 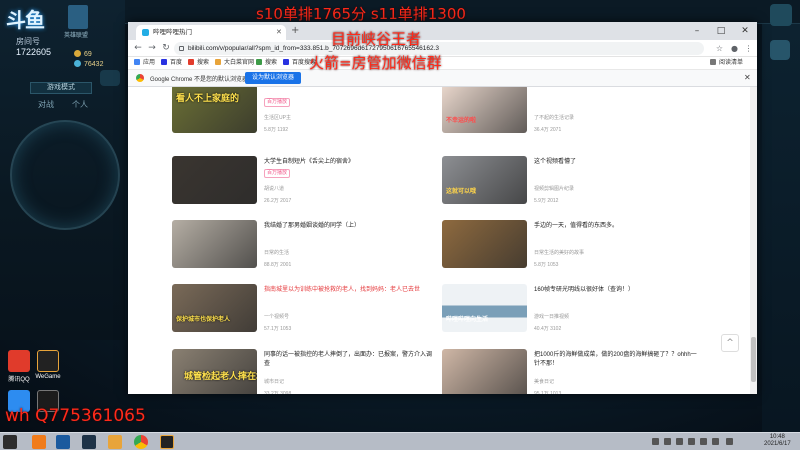 What do you see at coordinates (734, 48) in the screenshot?
I see `profile-icon: ●` at bounding box center [734, 48].